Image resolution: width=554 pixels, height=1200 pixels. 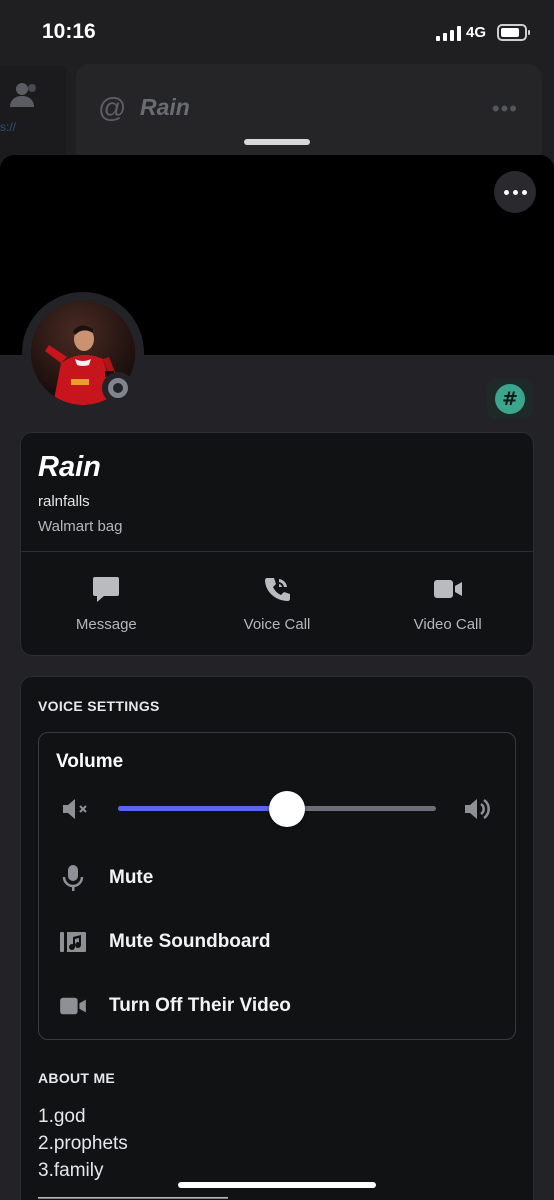 I want to click on volume-slider-thumb, so click(x=286, y=809).